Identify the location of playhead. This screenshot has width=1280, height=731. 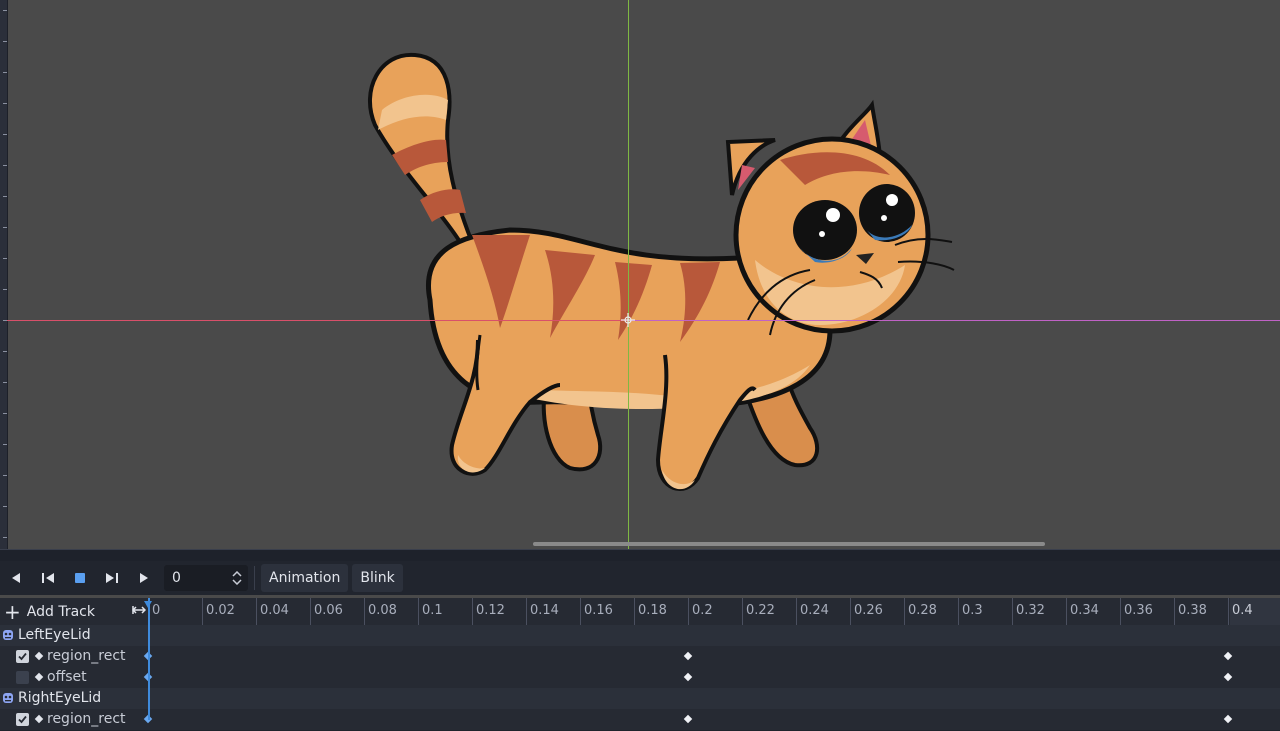
(149, 659).